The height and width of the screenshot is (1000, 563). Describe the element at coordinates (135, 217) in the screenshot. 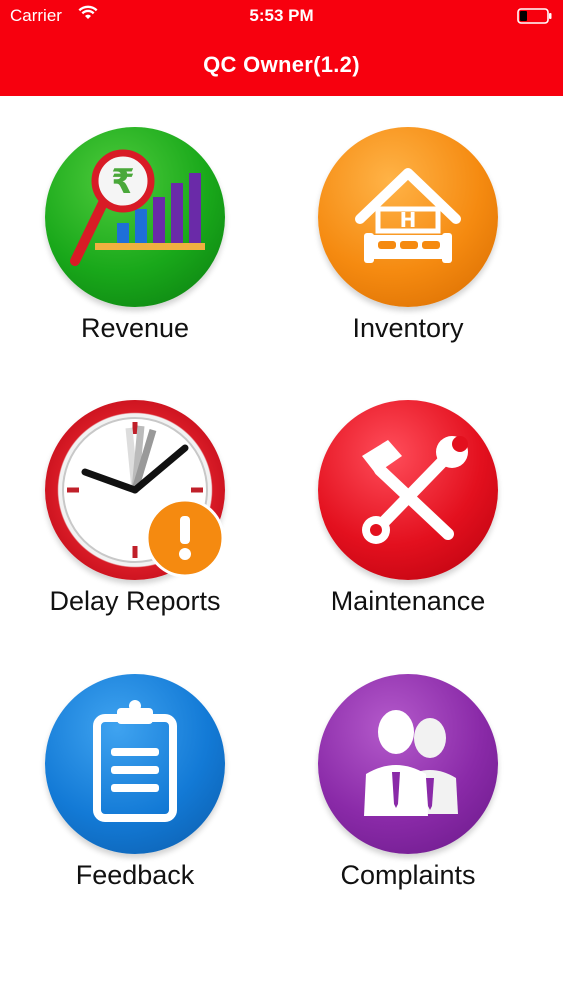

I see `revenue-chart-icon: ₹` at that location.